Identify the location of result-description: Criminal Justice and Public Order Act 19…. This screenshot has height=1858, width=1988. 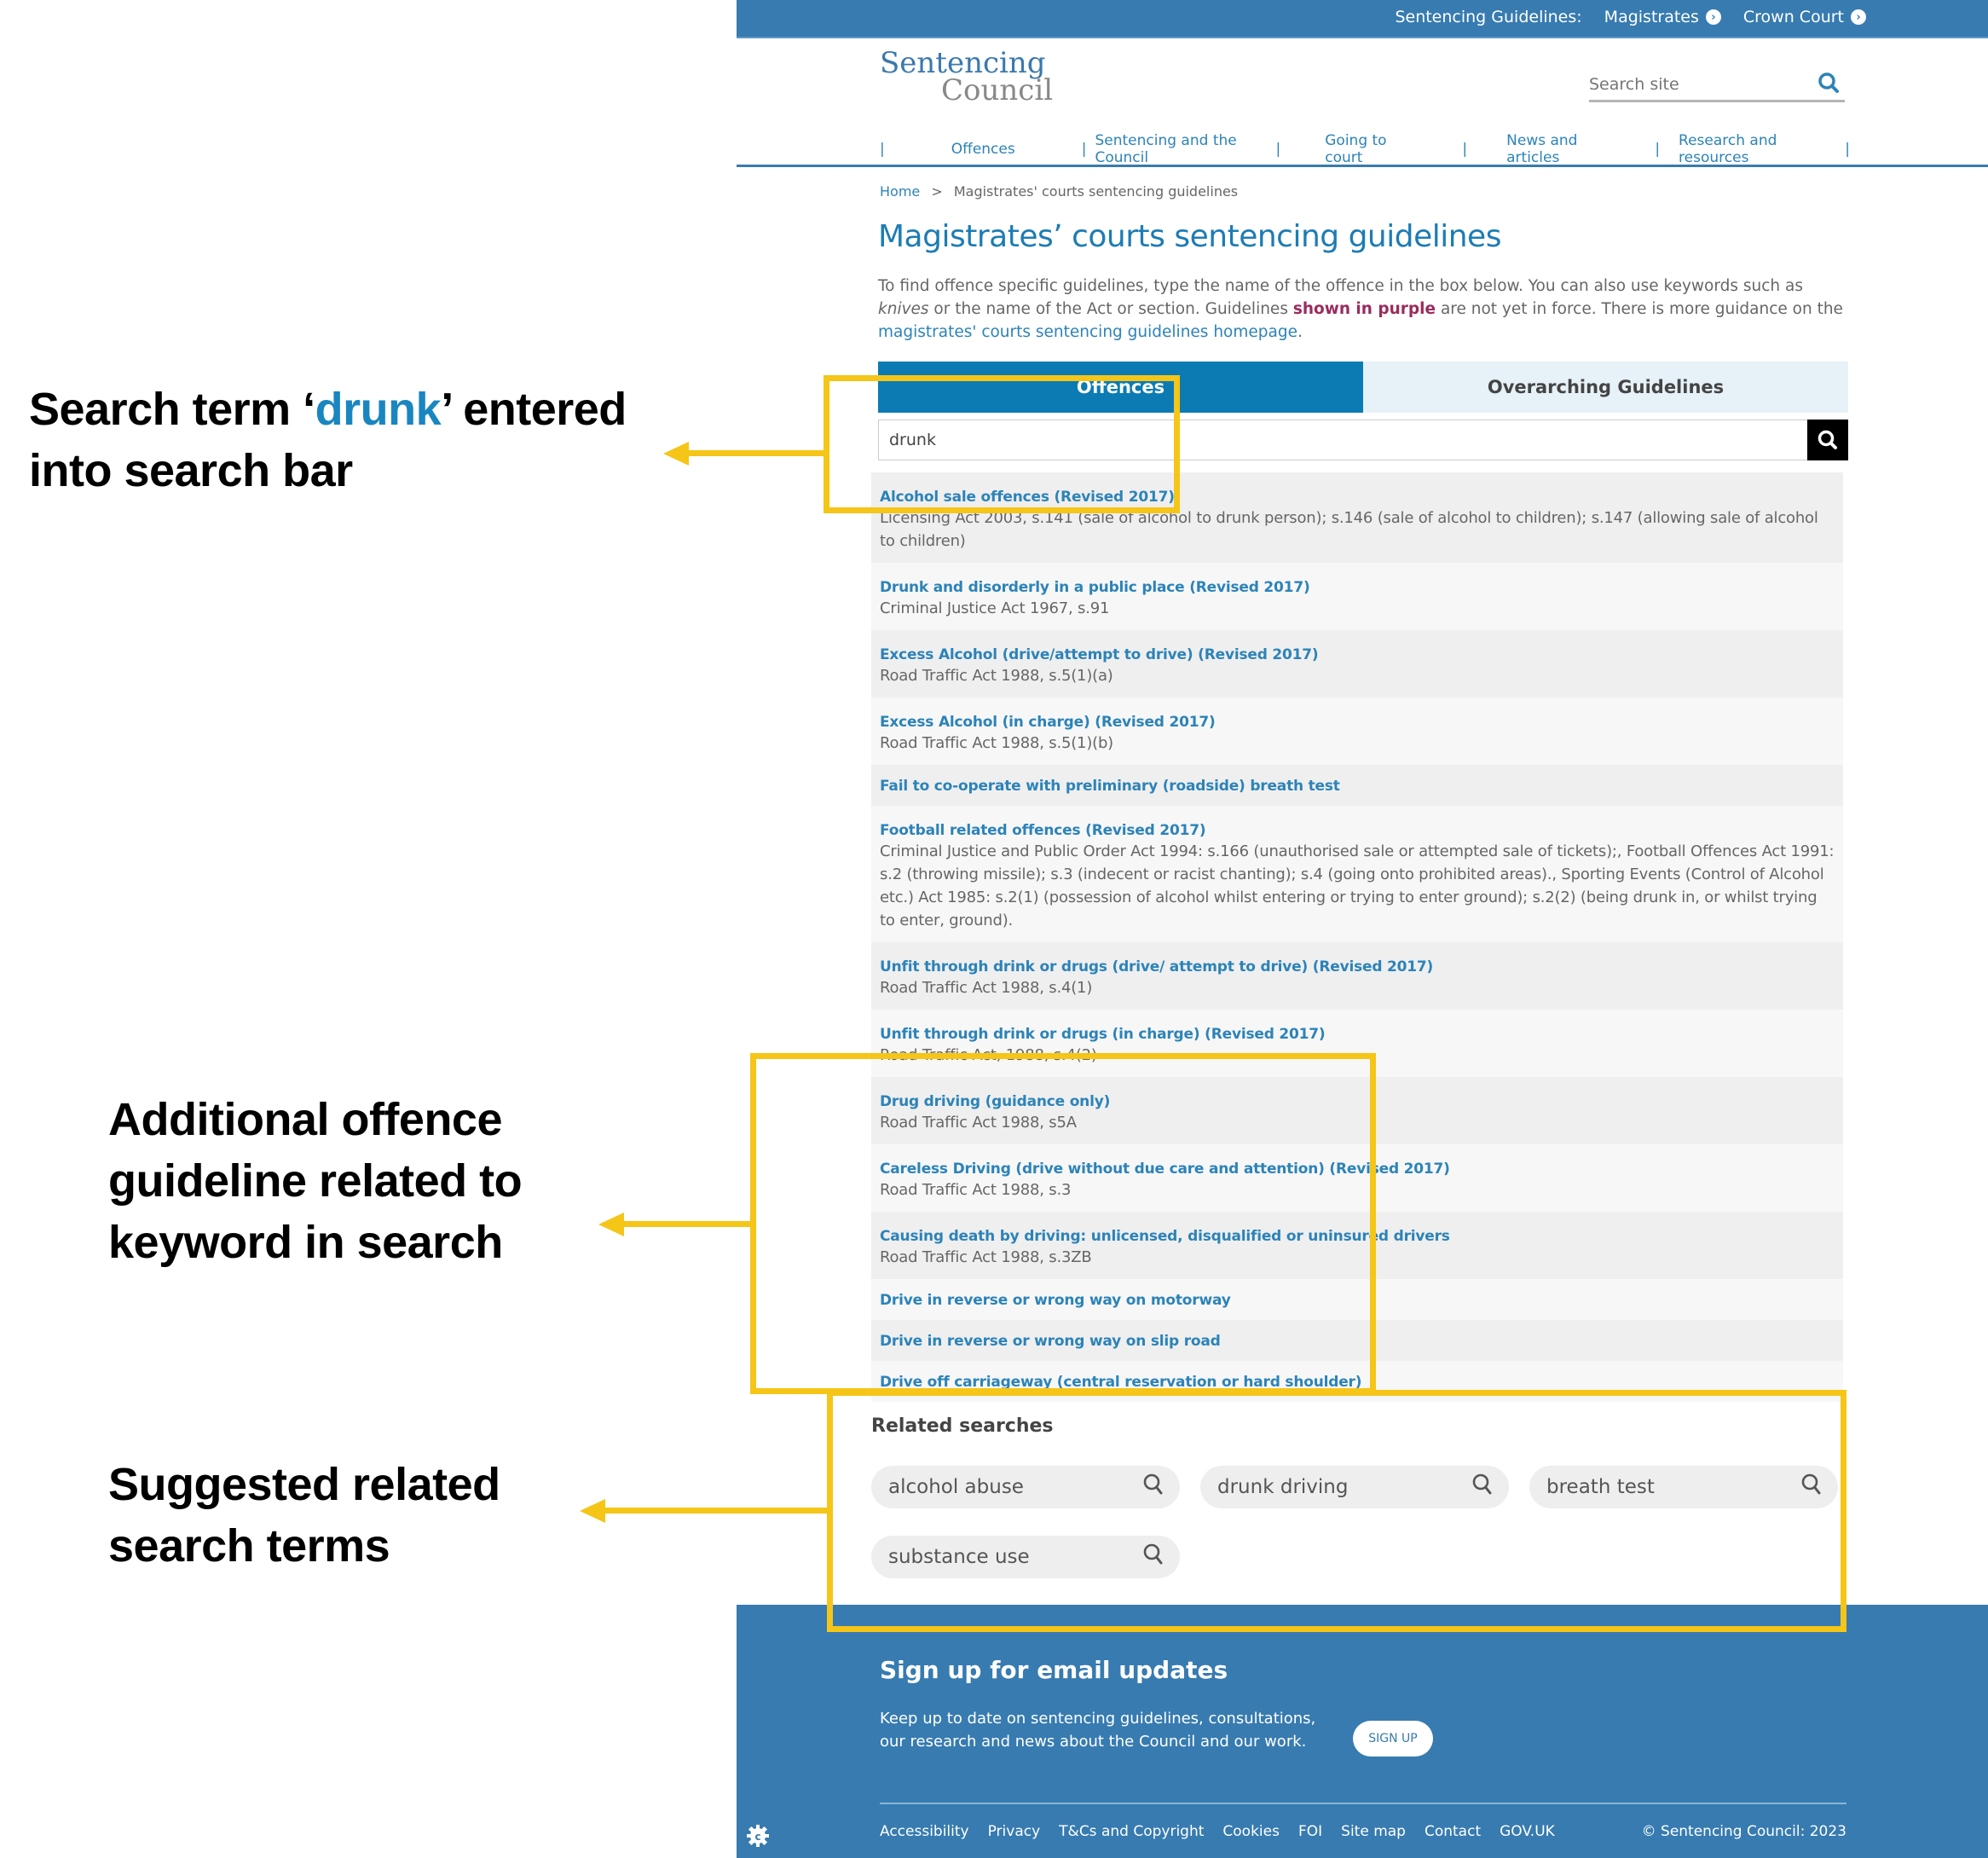
(1357, 885).